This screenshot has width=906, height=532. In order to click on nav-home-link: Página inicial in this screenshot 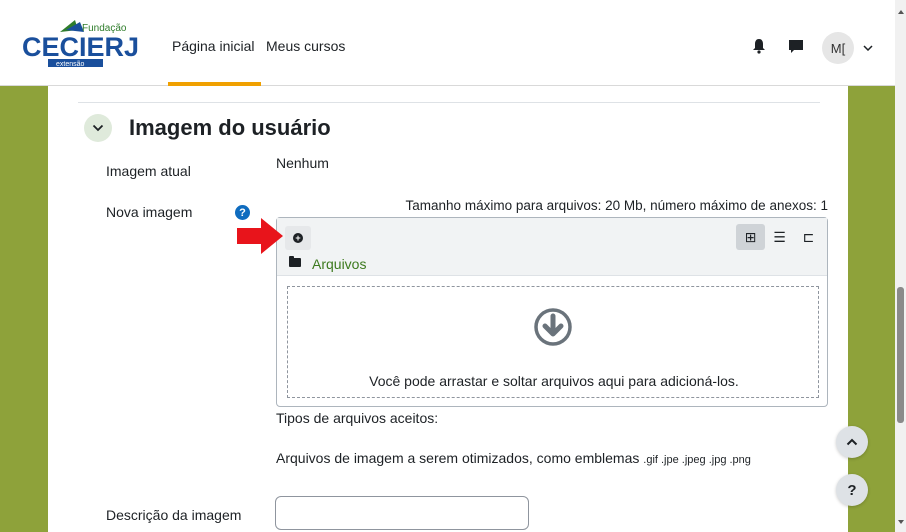, I will do `click(213, 46)`.